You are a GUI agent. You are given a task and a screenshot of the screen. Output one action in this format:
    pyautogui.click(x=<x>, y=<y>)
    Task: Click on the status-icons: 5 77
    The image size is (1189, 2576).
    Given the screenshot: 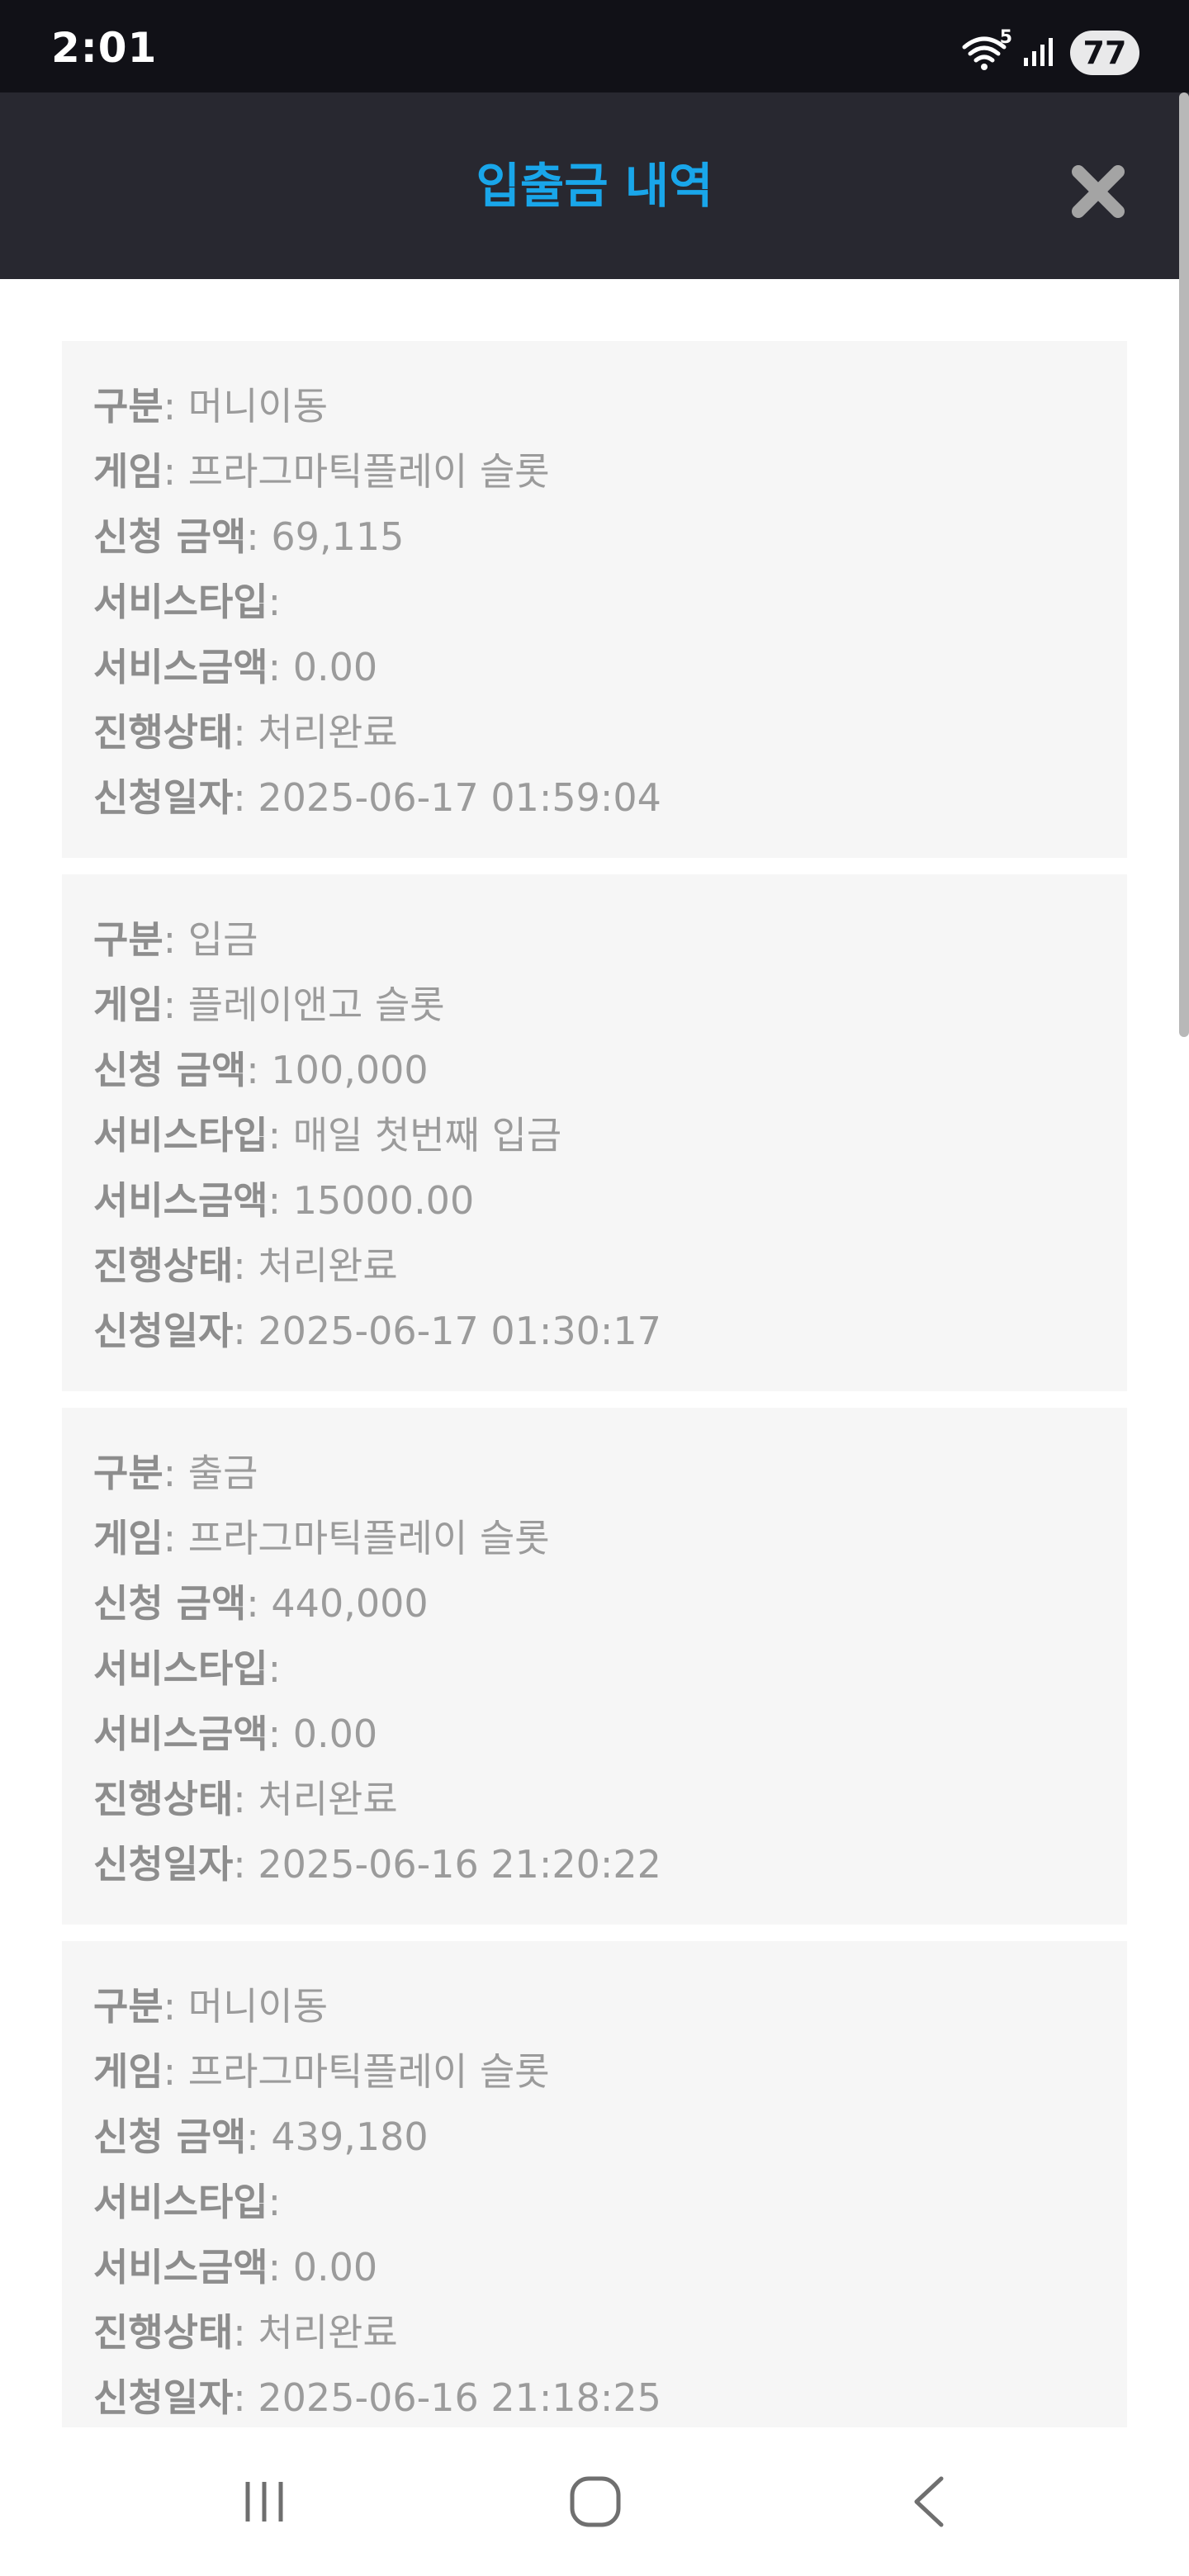 What is the action you would take?
    pyautogui.click(x=1050, y=52)
    